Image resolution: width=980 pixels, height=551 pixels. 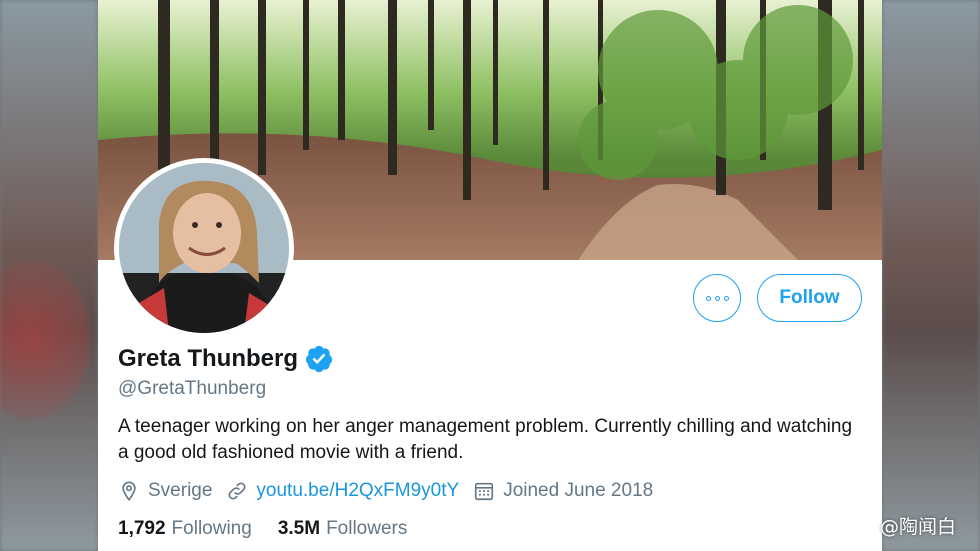 What do you see at coordinates (319, 359) in the screenshot?
I see `verified-badge-icon` at bounding box center [319, 359].